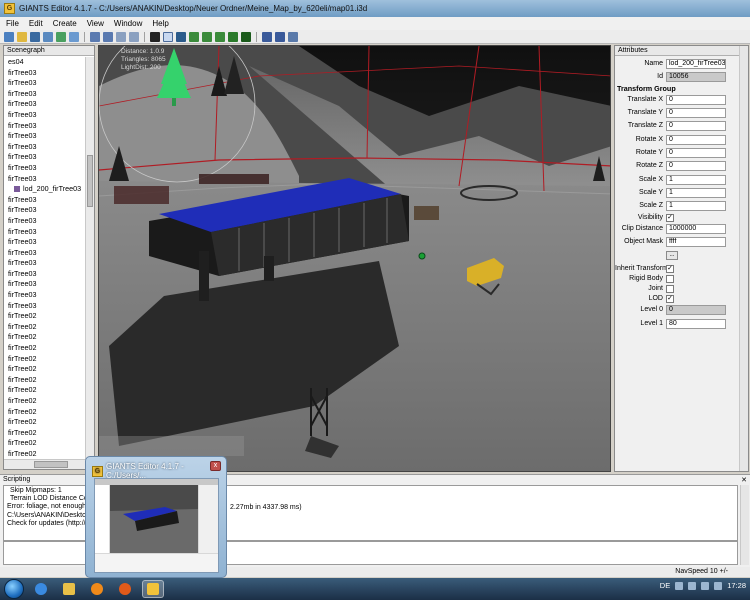  I want to click on cut-icon, so click(121, 36).